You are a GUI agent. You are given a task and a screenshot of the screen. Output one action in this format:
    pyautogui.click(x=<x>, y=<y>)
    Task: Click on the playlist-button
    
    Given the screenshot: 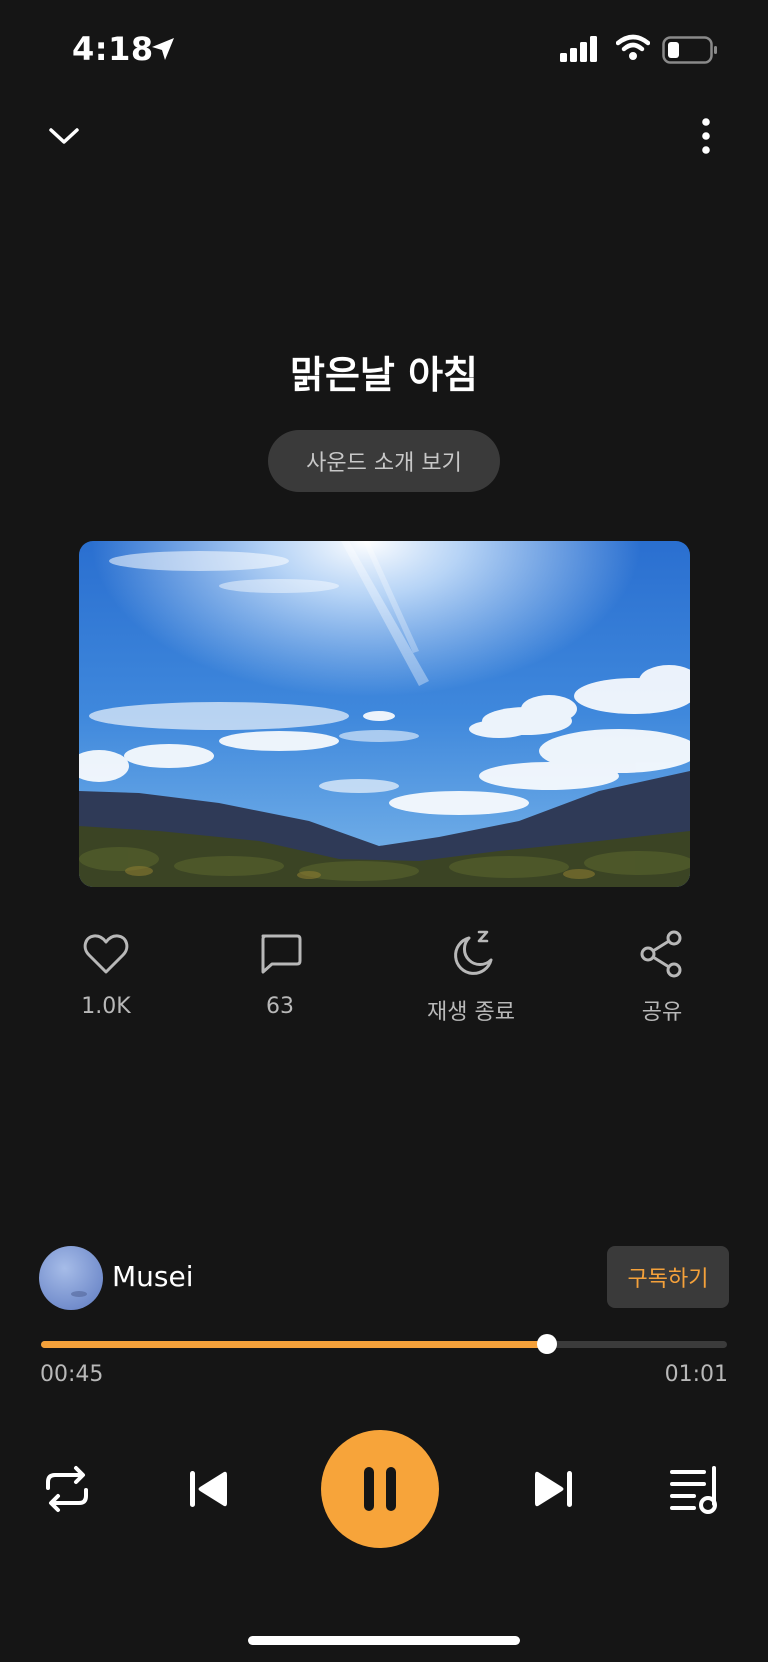 What is the action you would take?
    pyautogui.click(x=696, y=1490)
    